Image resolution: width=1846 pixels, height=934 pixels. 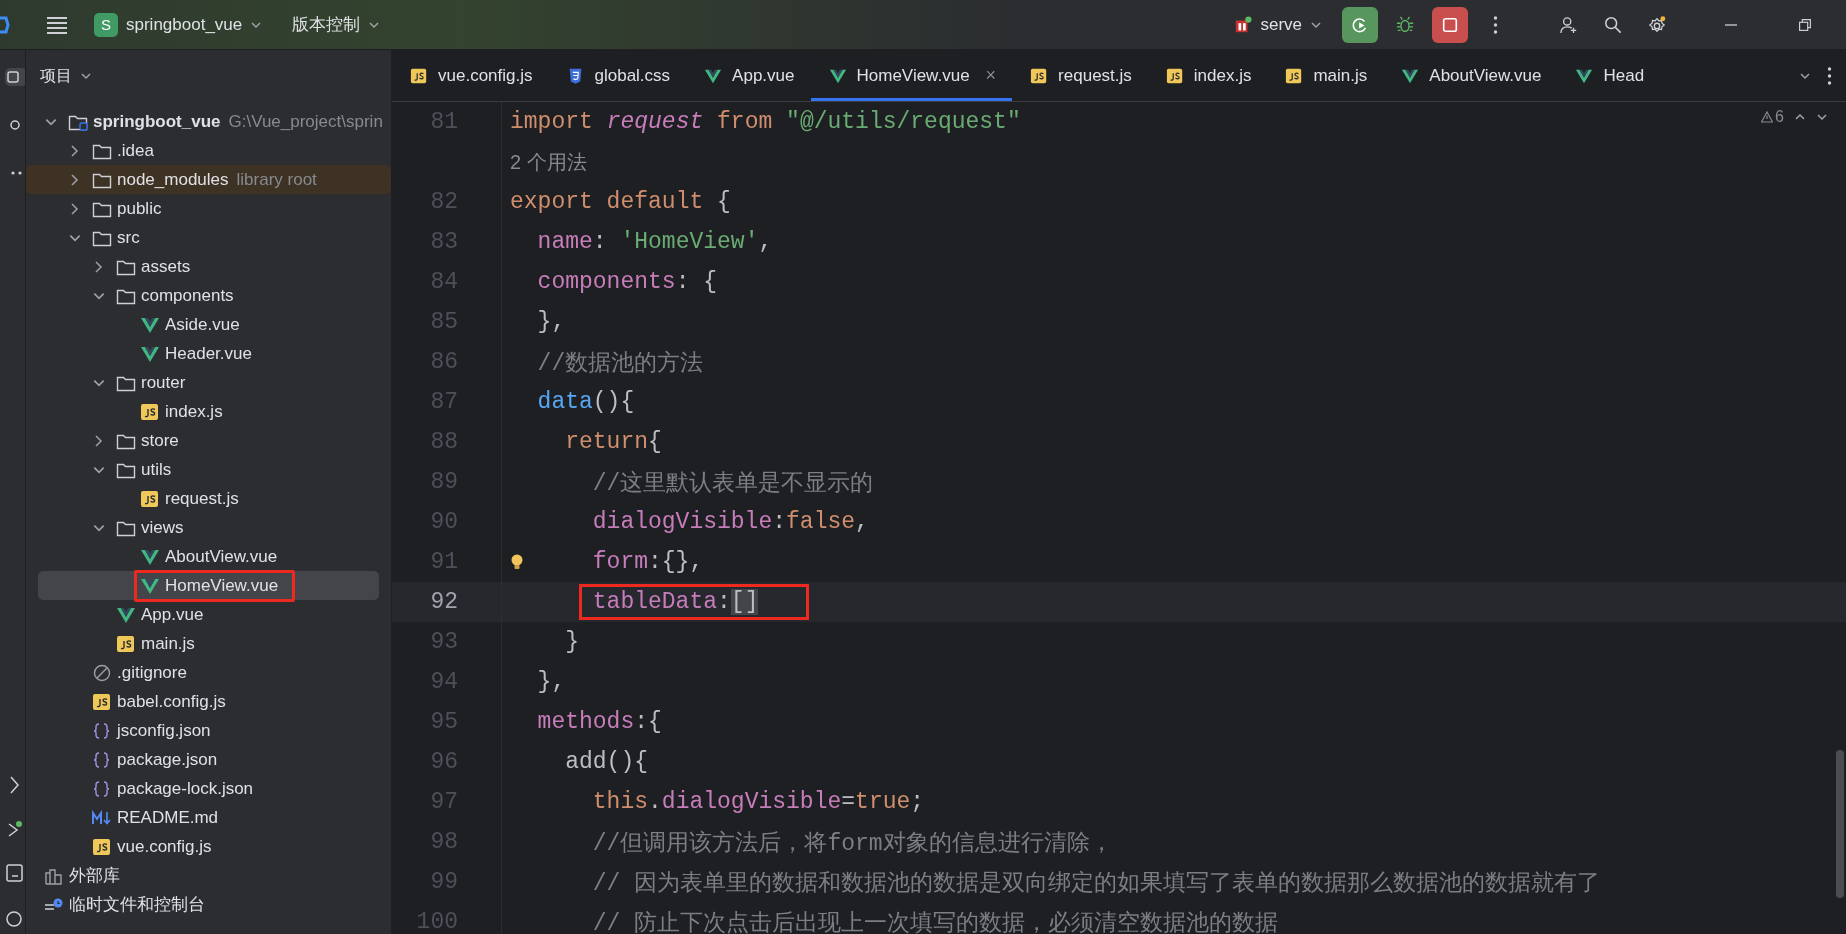 I want to click on file-name: package.json, so click(x=167, y=759).